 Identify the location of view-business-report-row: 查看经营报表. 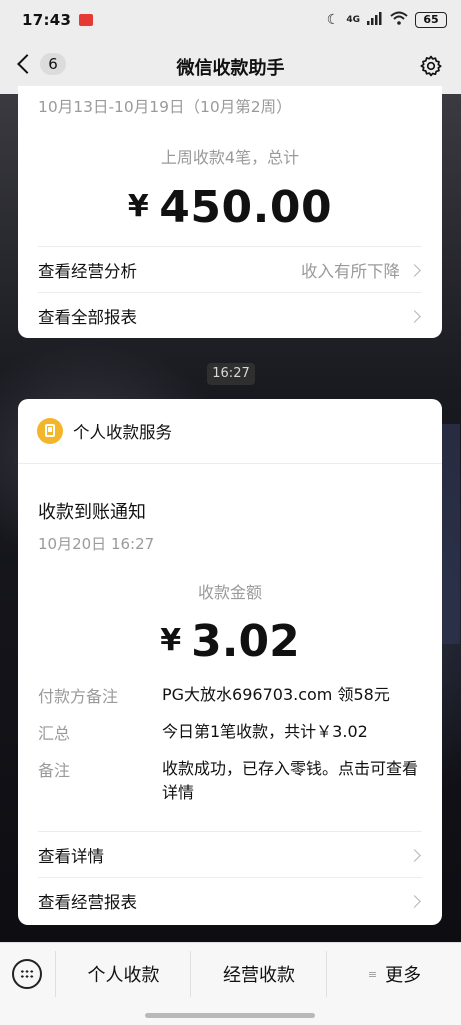
(230, 900).